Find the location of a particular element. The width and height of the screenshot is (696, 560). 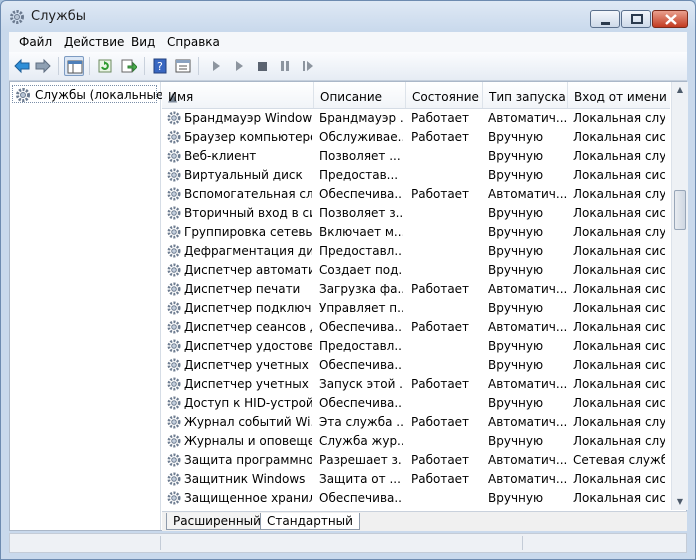

menu-help: Справка is located at coordinates (193, 42).